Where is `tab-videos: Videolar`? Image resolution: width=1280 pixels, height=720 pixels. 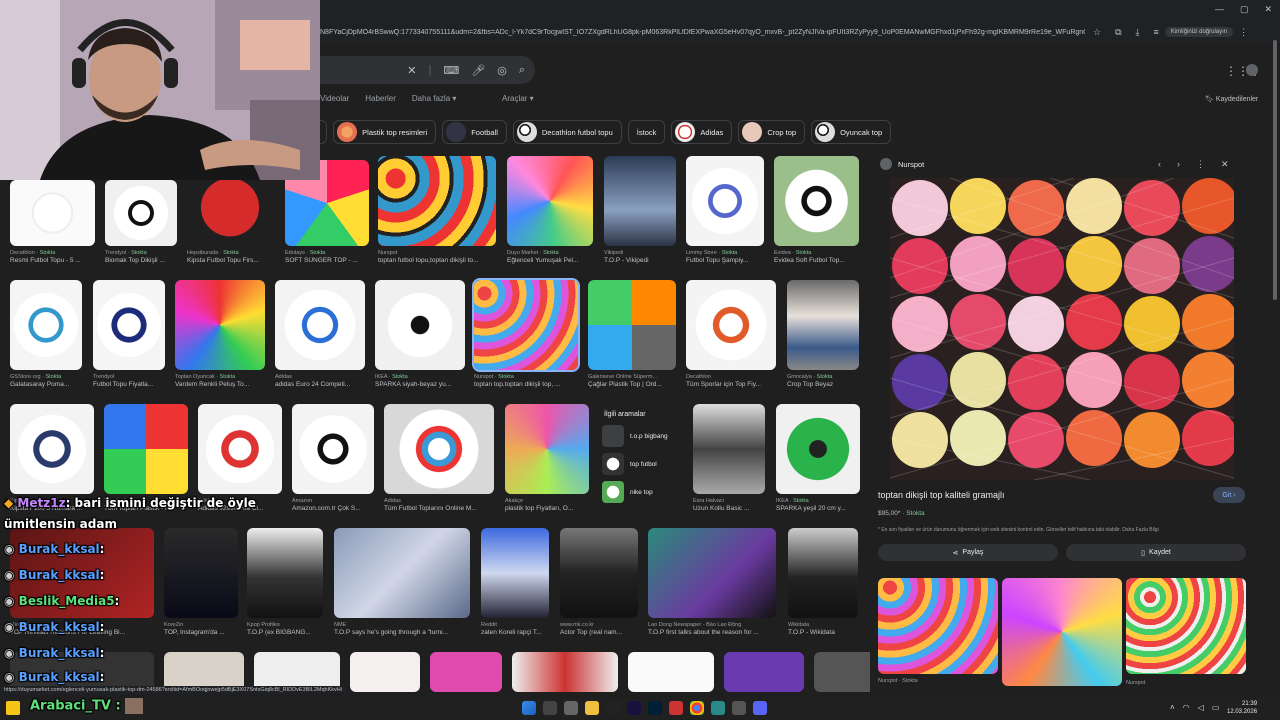
tab-videos: Videolar is located at coordinates (334, 98).